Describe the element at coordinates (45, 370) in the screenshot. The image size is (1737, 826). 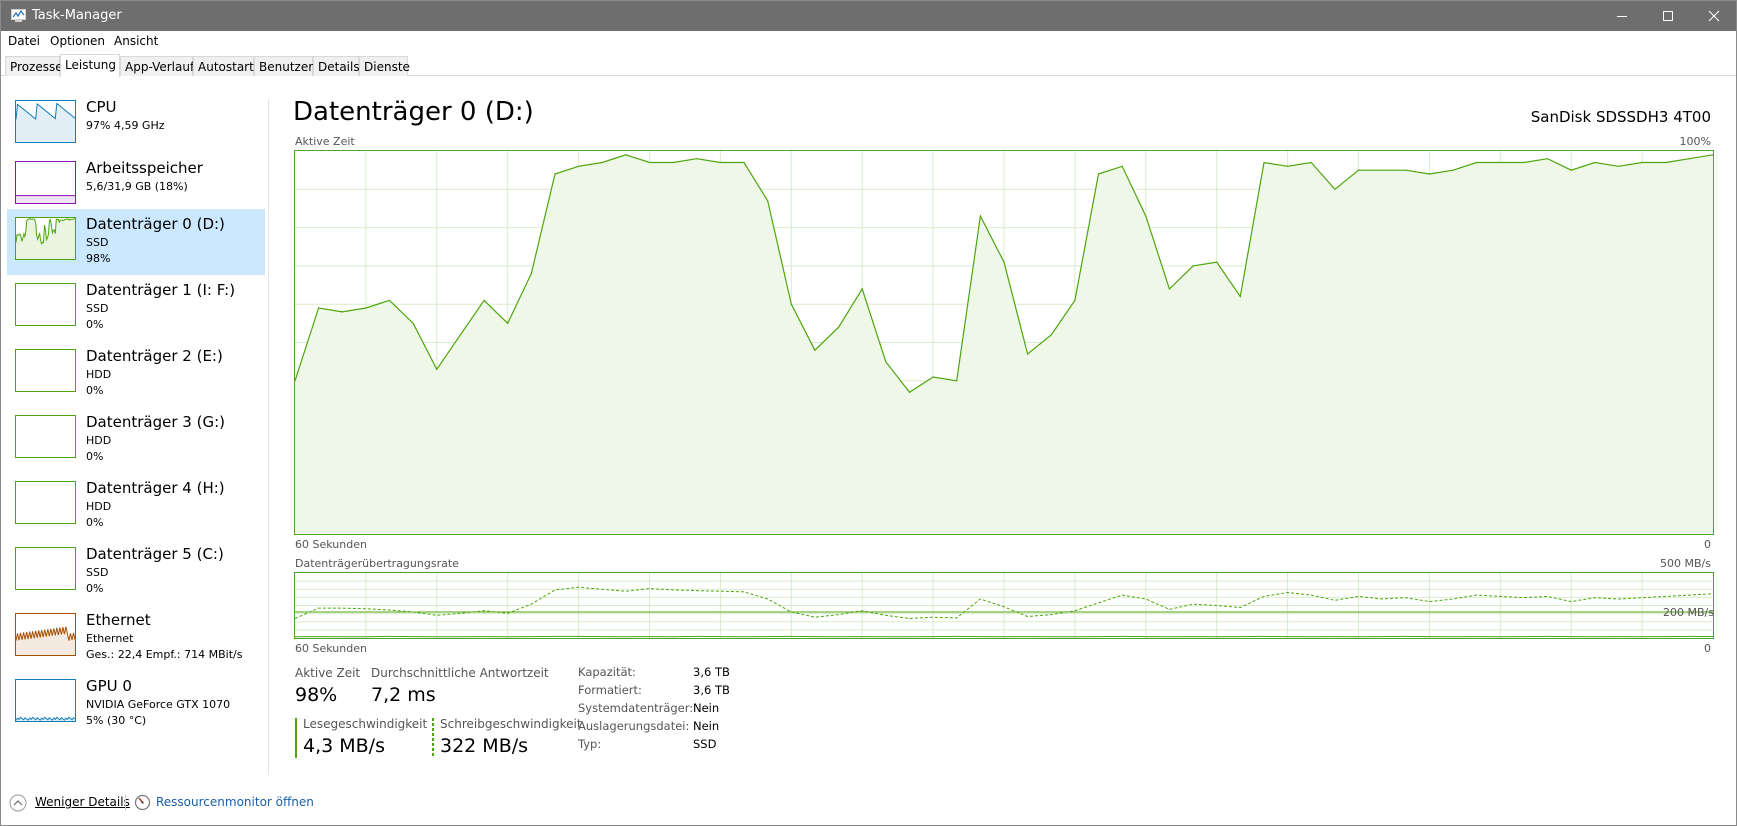
I see `disk-2-thumbnail-graph` at that location.